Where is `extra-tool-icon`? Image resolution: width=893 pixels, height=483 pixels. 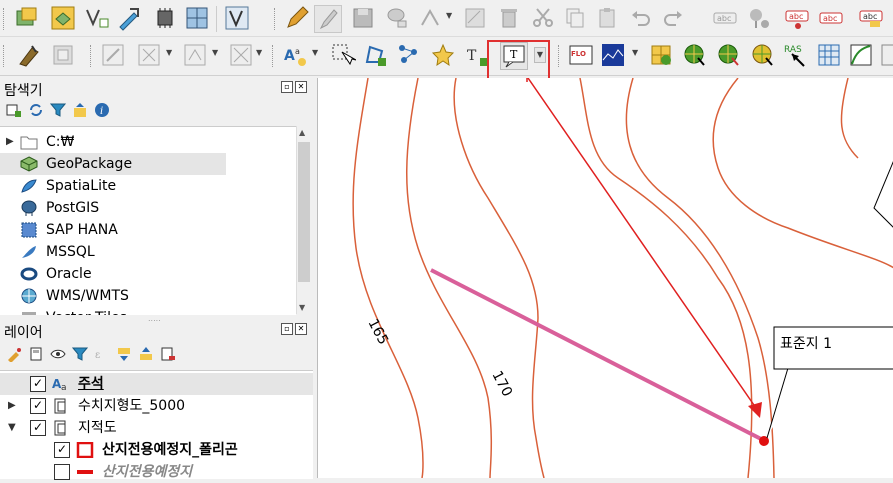
extra-tool-icon is located at coordinates (886, 55).